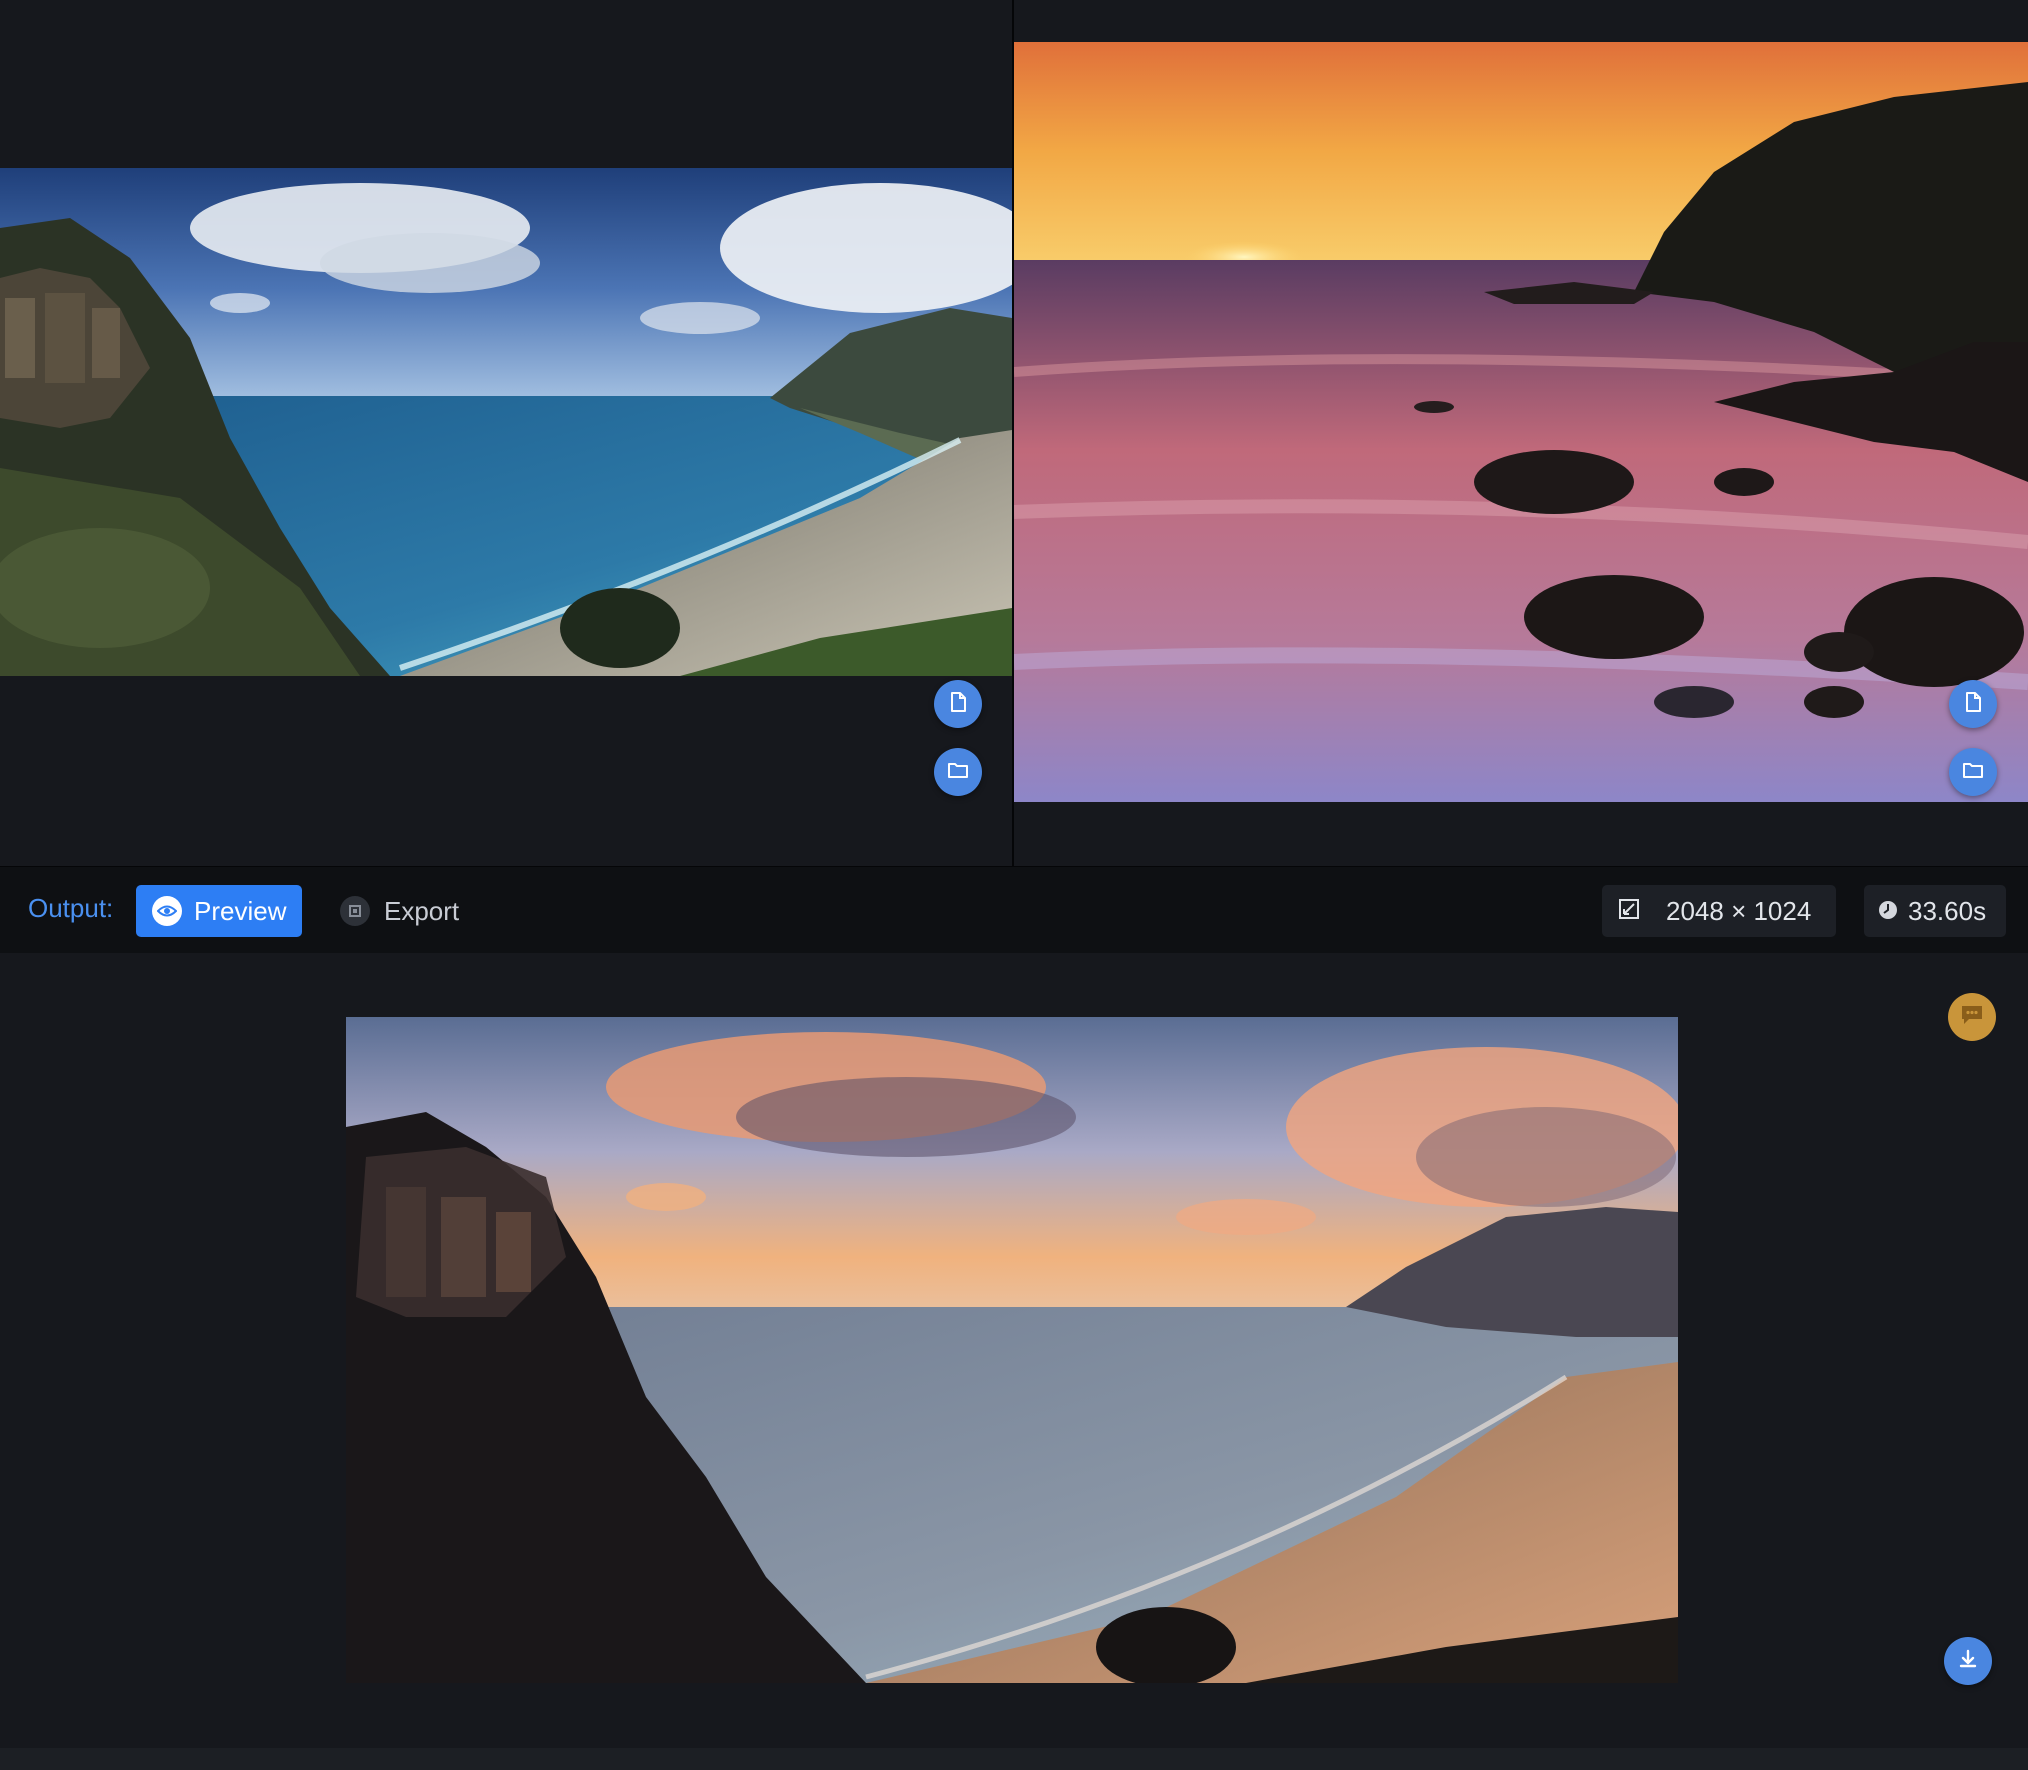 The height and width of the screenshot is (1770, 2028). Describe the element at coordinates (240, 910) in the screenshot. I see `tab-preview-label: Preview` at that location.